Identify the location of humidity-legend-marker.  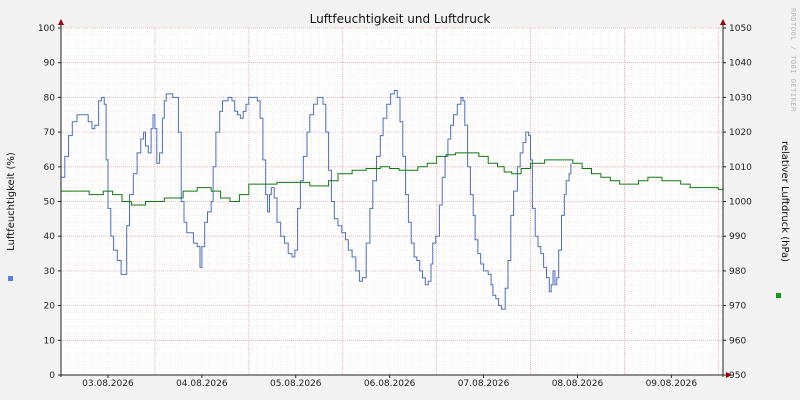
(10, 278).